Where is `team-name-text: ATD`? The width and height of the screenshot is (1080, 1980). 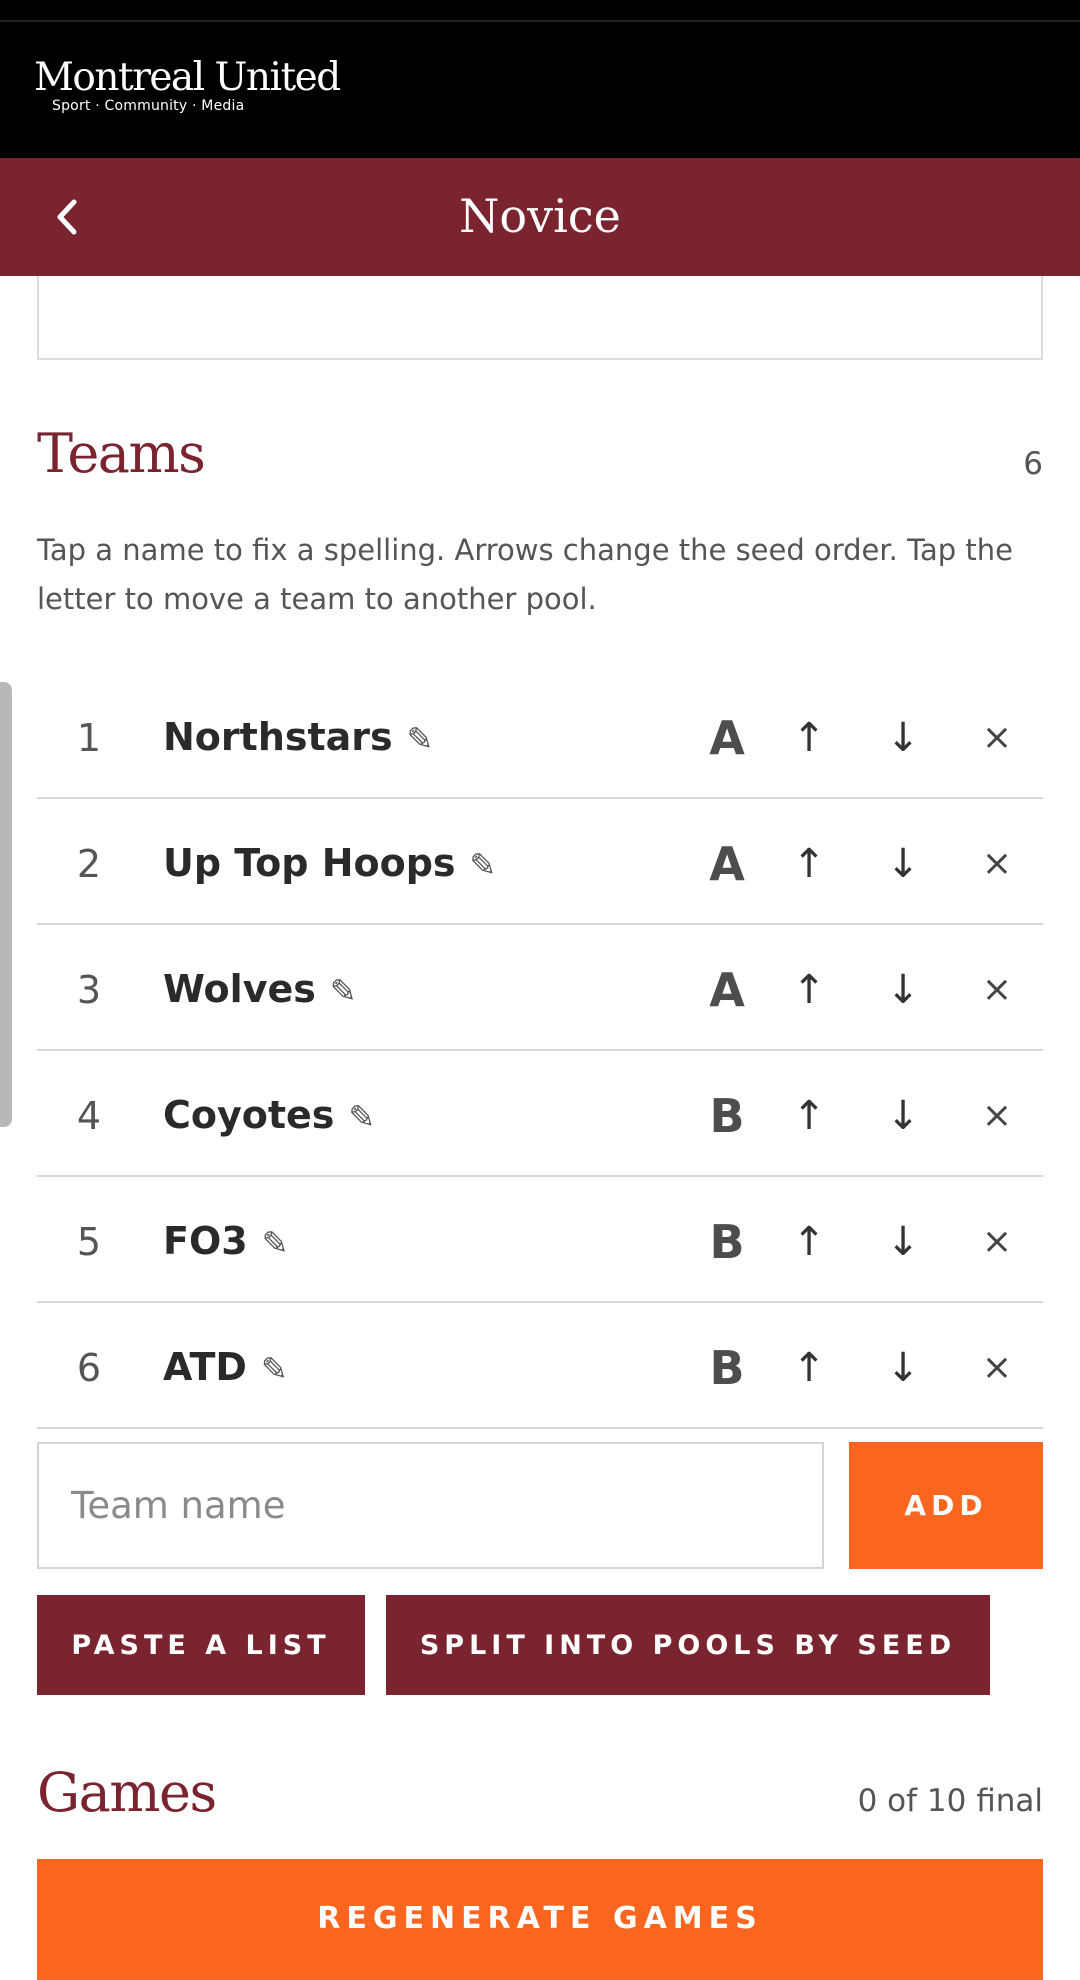
team-name-text: ATD is located at coordinates (205, 1367).